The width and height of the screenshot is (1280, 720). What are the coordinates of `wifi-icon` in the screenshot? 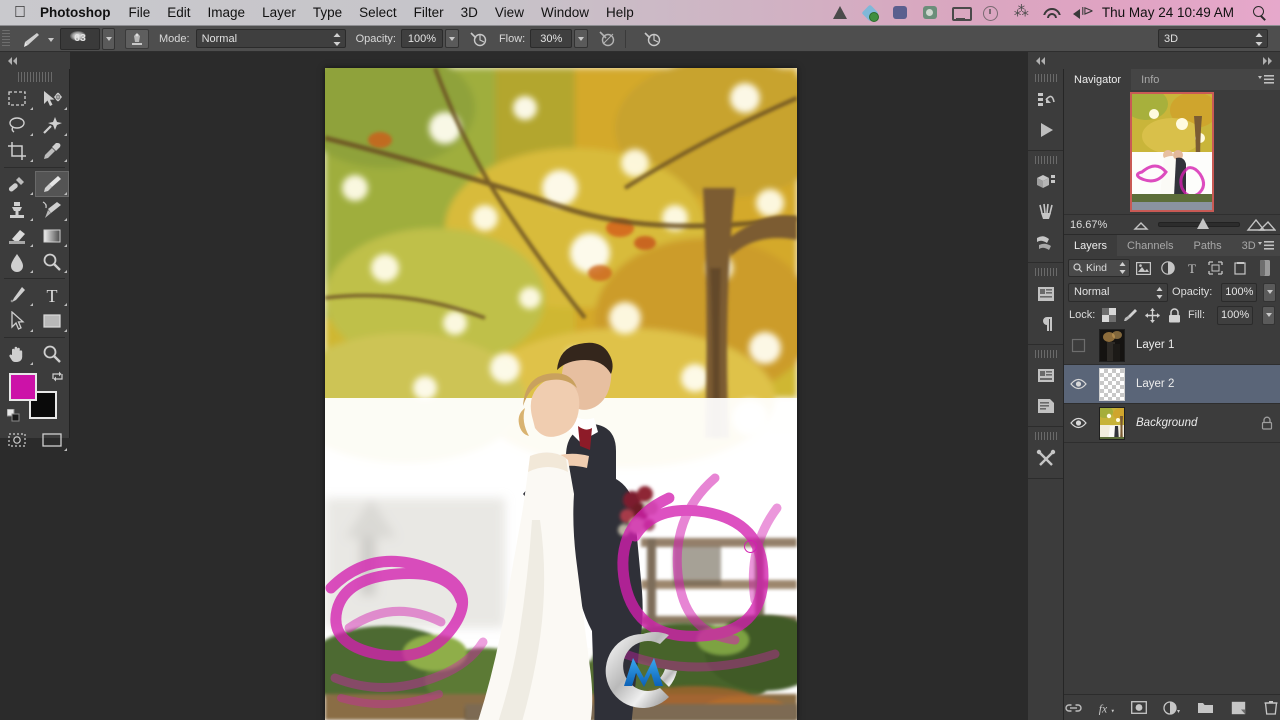 It's located at (1050, 13).